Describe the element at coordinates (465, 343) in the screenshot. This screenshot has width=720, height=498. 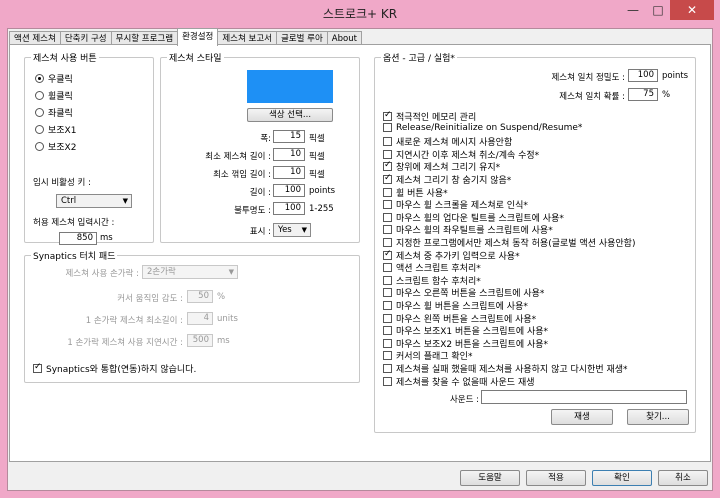
I see `option-checkbox: 마우스 보조X2 버튼을 스크립트에 사용*` at that location.